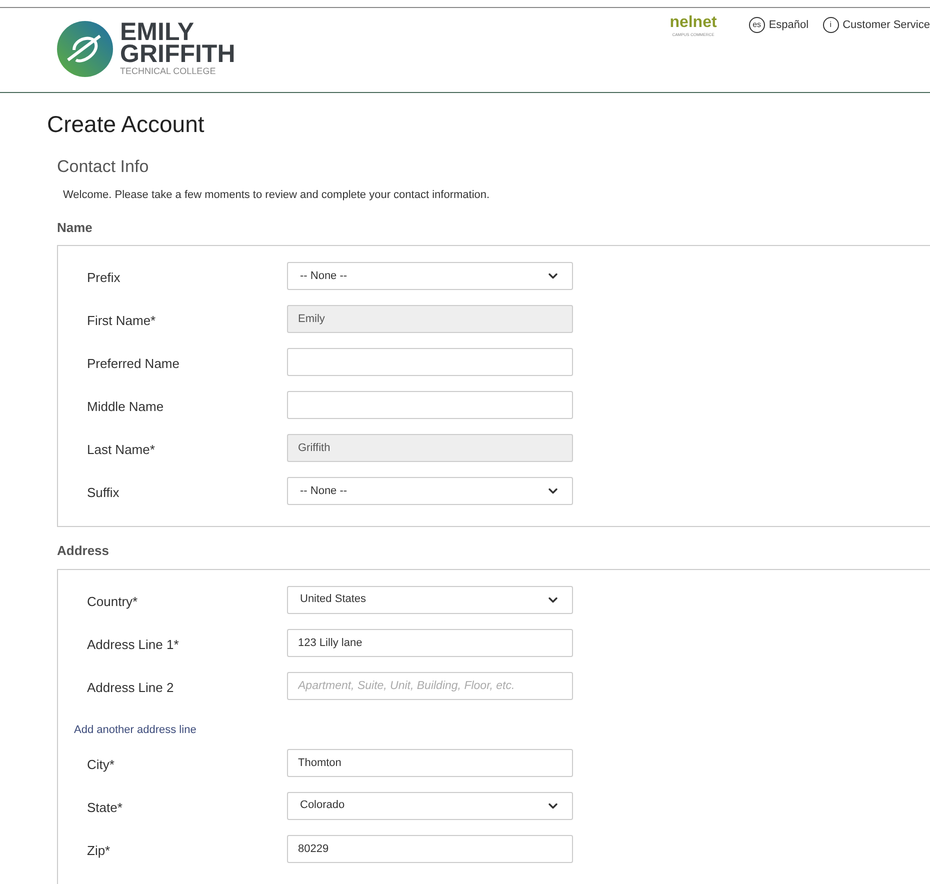 Image resolution: width=930 pixels, height=884 pixels. I want to click on text-field: 80229, so click(430, 848).